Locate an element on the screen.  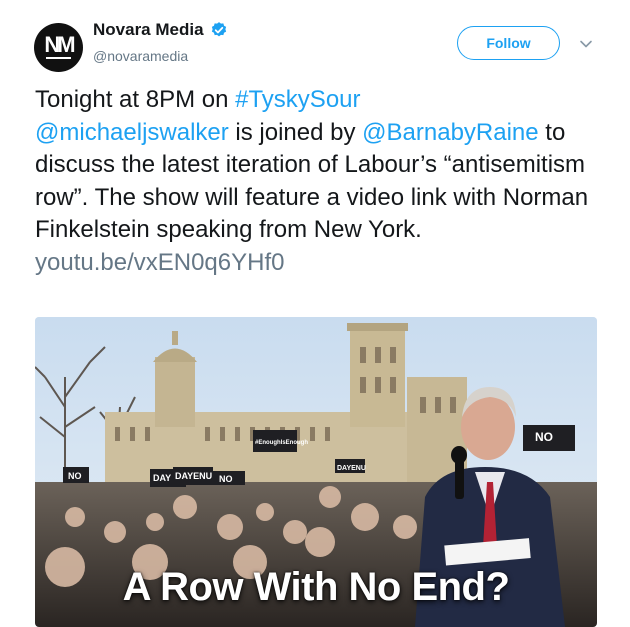
hashtag-link: #TyskySour is located at coordinates (297, 99).